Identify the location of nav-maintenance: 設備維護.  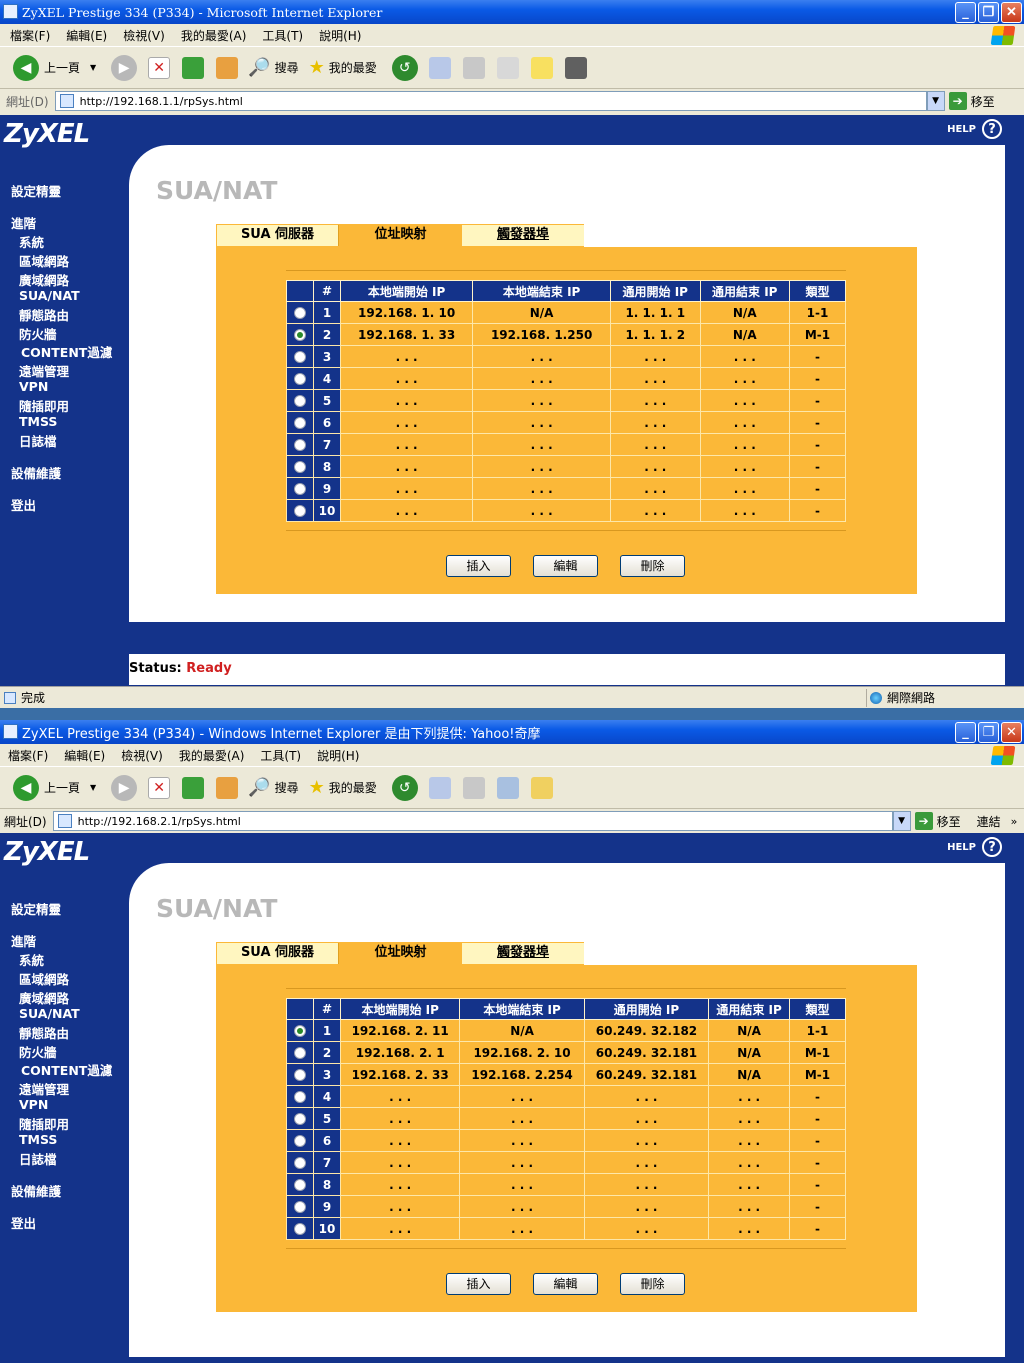
(36, 472).